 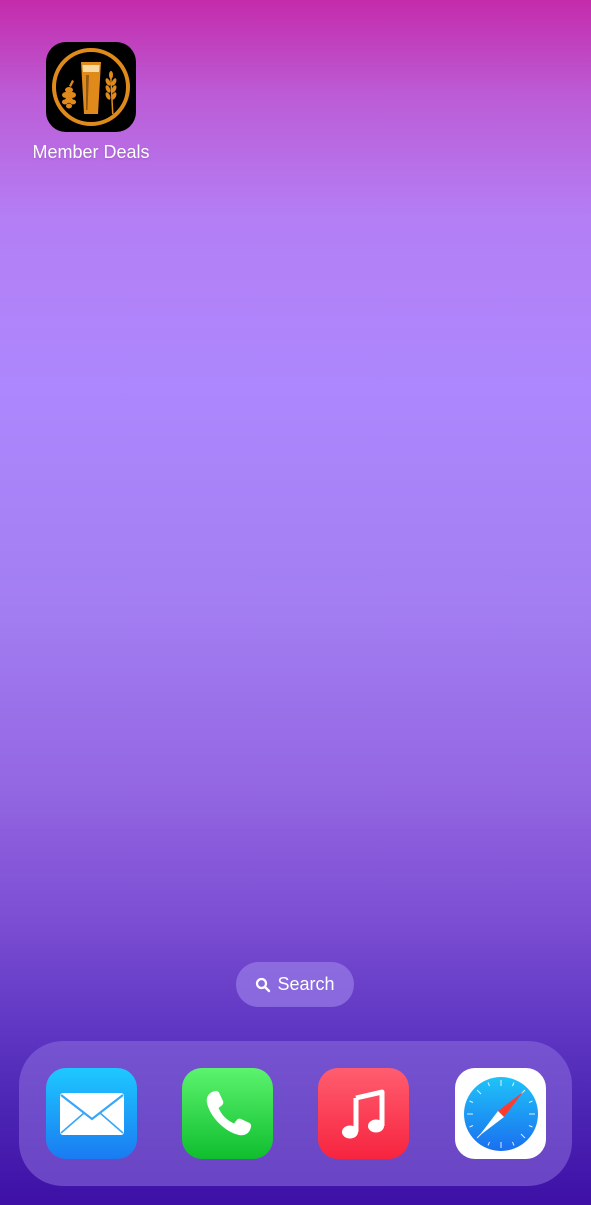 I want to click on beer-glass-hops-wheat-icon, so click(x=91, y=87).